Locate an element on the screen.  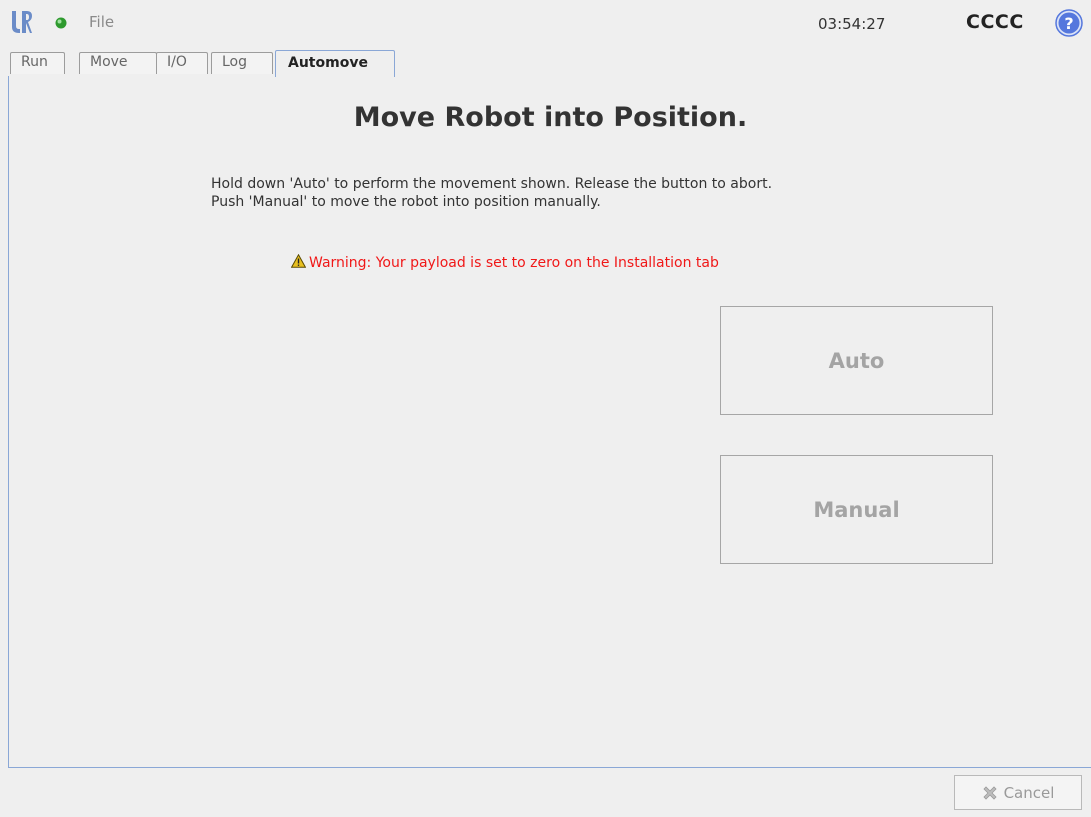
manual-button: Manual is located at coordinates (856, 509).